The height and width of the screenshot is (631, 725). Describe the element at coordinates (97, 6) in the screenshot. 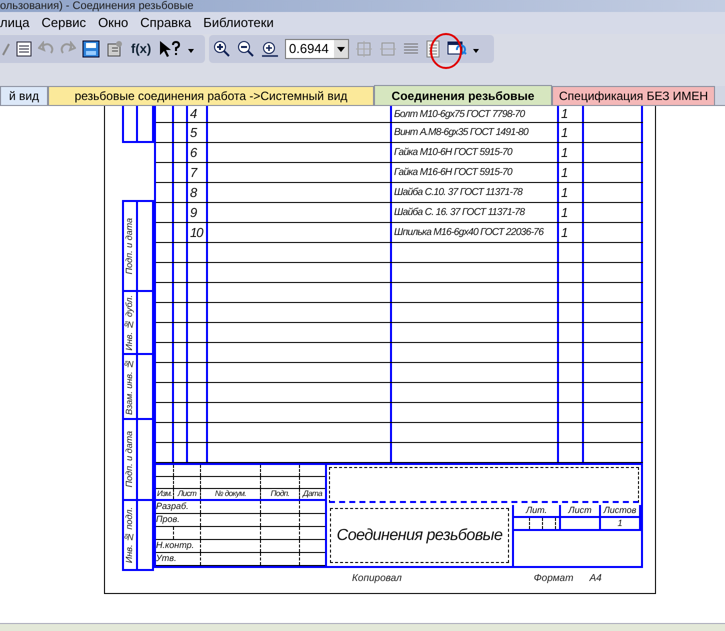

I see `window-title: ользования) - Соединения резьбовые` at that location.